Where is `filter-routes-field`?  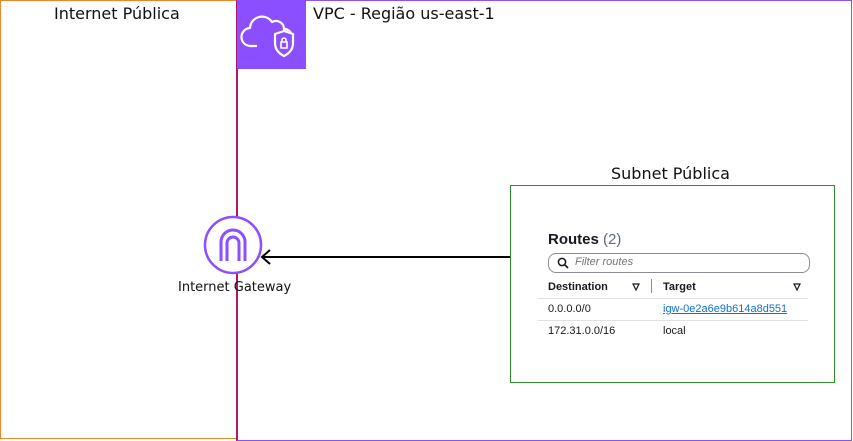 filter-routes-field is located at coordinates (679, 263).